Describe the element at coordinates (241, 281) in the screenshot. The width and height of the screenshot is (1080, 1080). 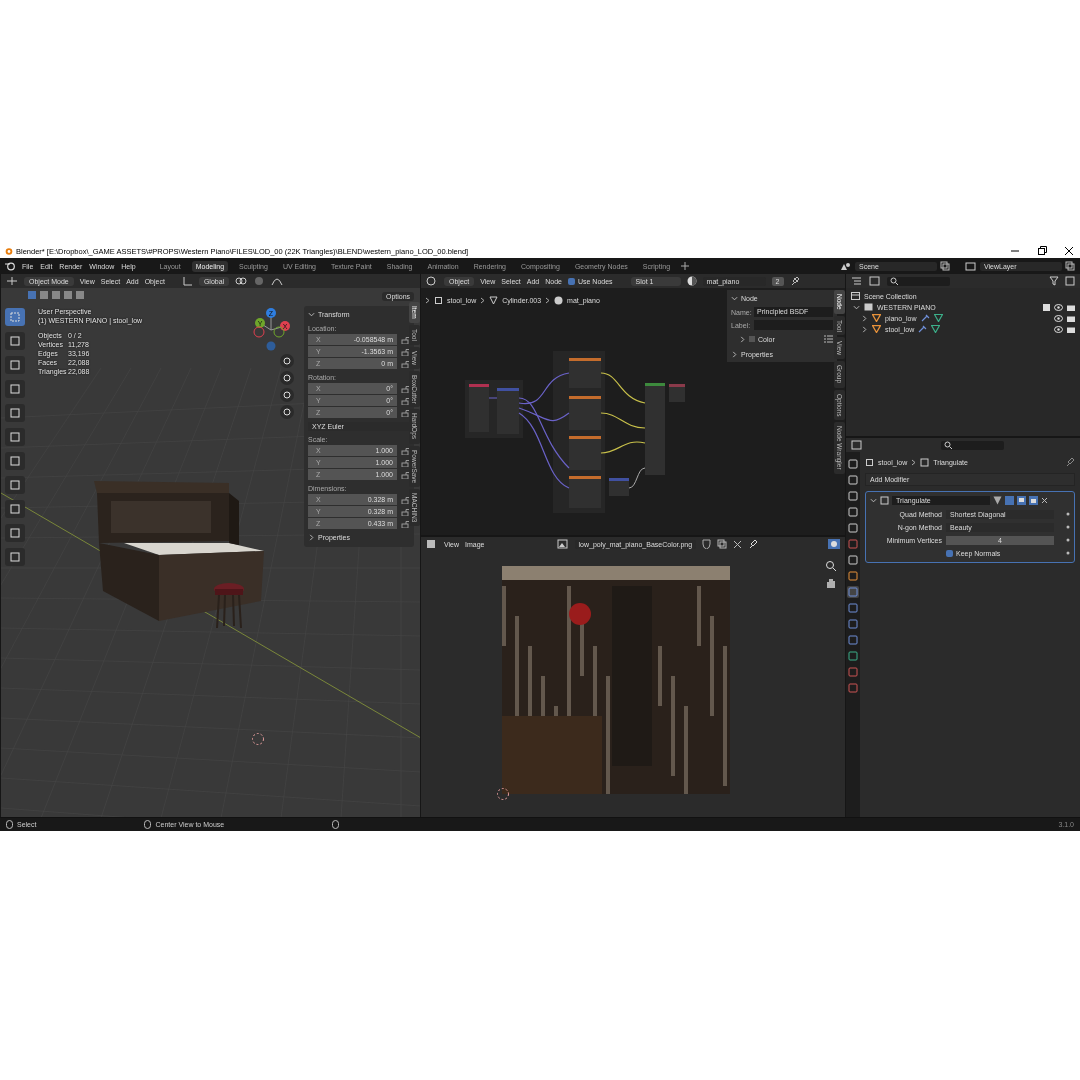
I see `link-icon` at that location.